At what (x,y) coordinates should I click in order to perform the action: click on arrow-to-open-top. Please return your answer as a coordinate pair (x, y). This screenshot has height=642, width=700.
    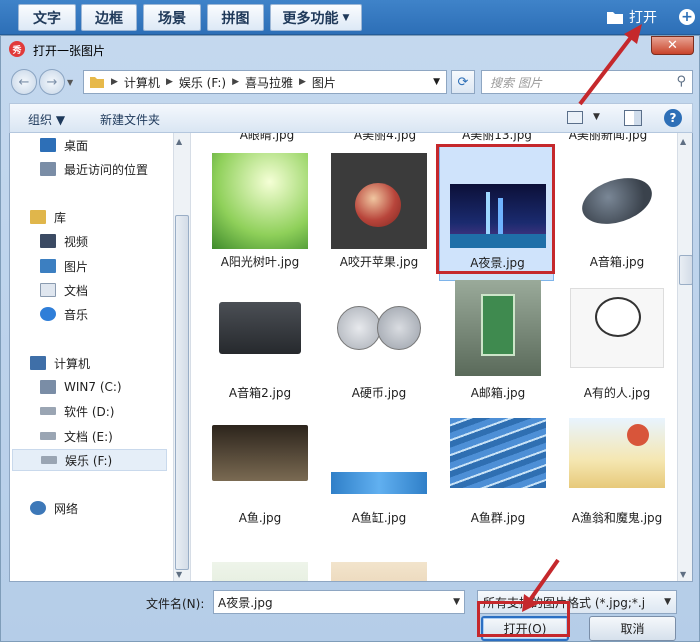
    Looking at the image, I should click on (606, 70).